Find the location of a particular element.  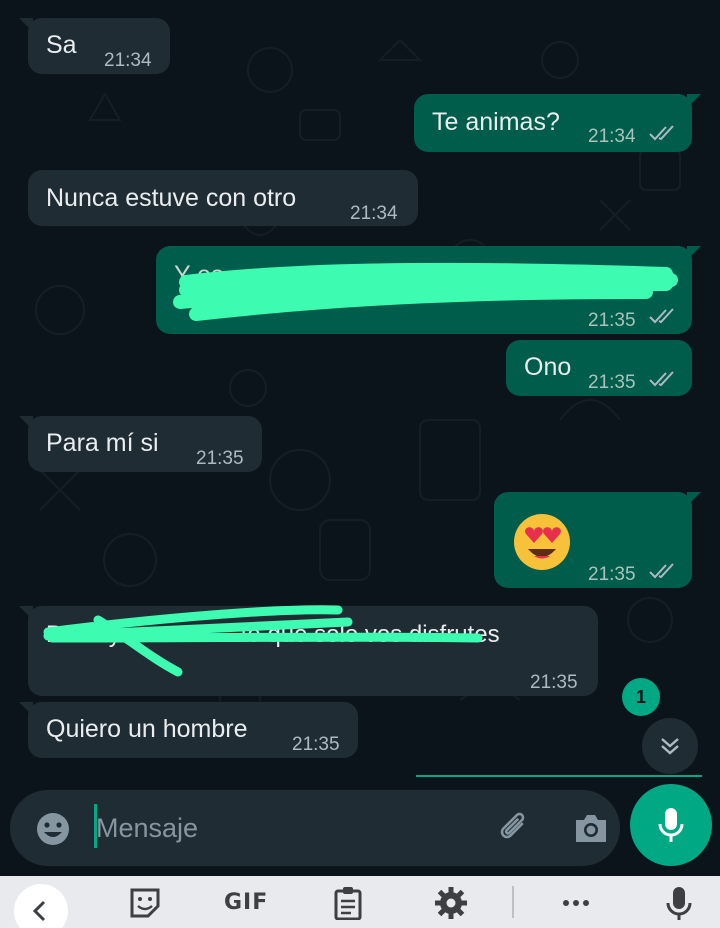

keyboard-toolbar: GIF is located at coordinates (360, 902).